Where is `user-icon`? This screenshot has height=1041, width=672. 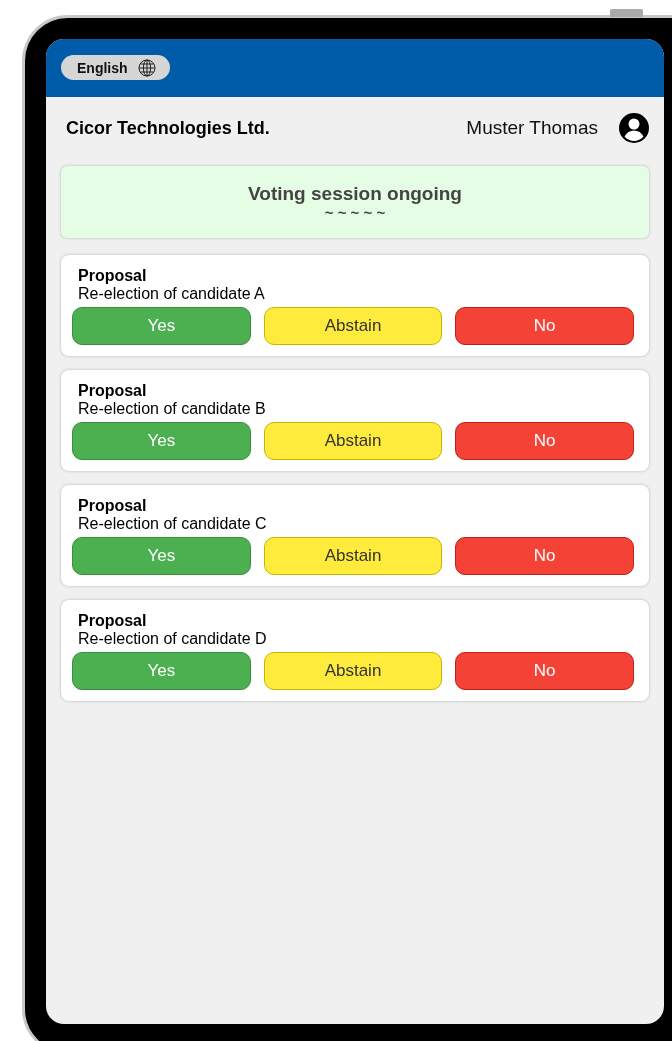 user-icon is located at coordinates (634, 128).